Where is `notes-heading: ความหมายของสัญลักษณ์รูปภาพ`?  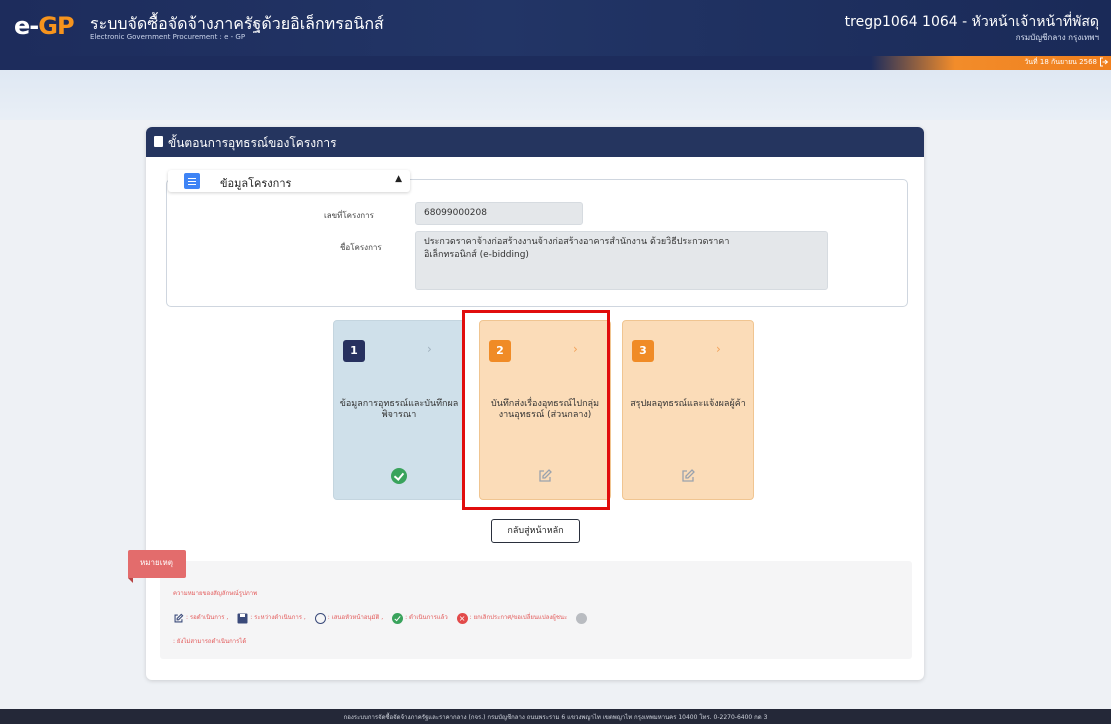 notes-heading: ความหมายของสัญลักษณ์รูปภาพ is located at coordinates (215, 593).